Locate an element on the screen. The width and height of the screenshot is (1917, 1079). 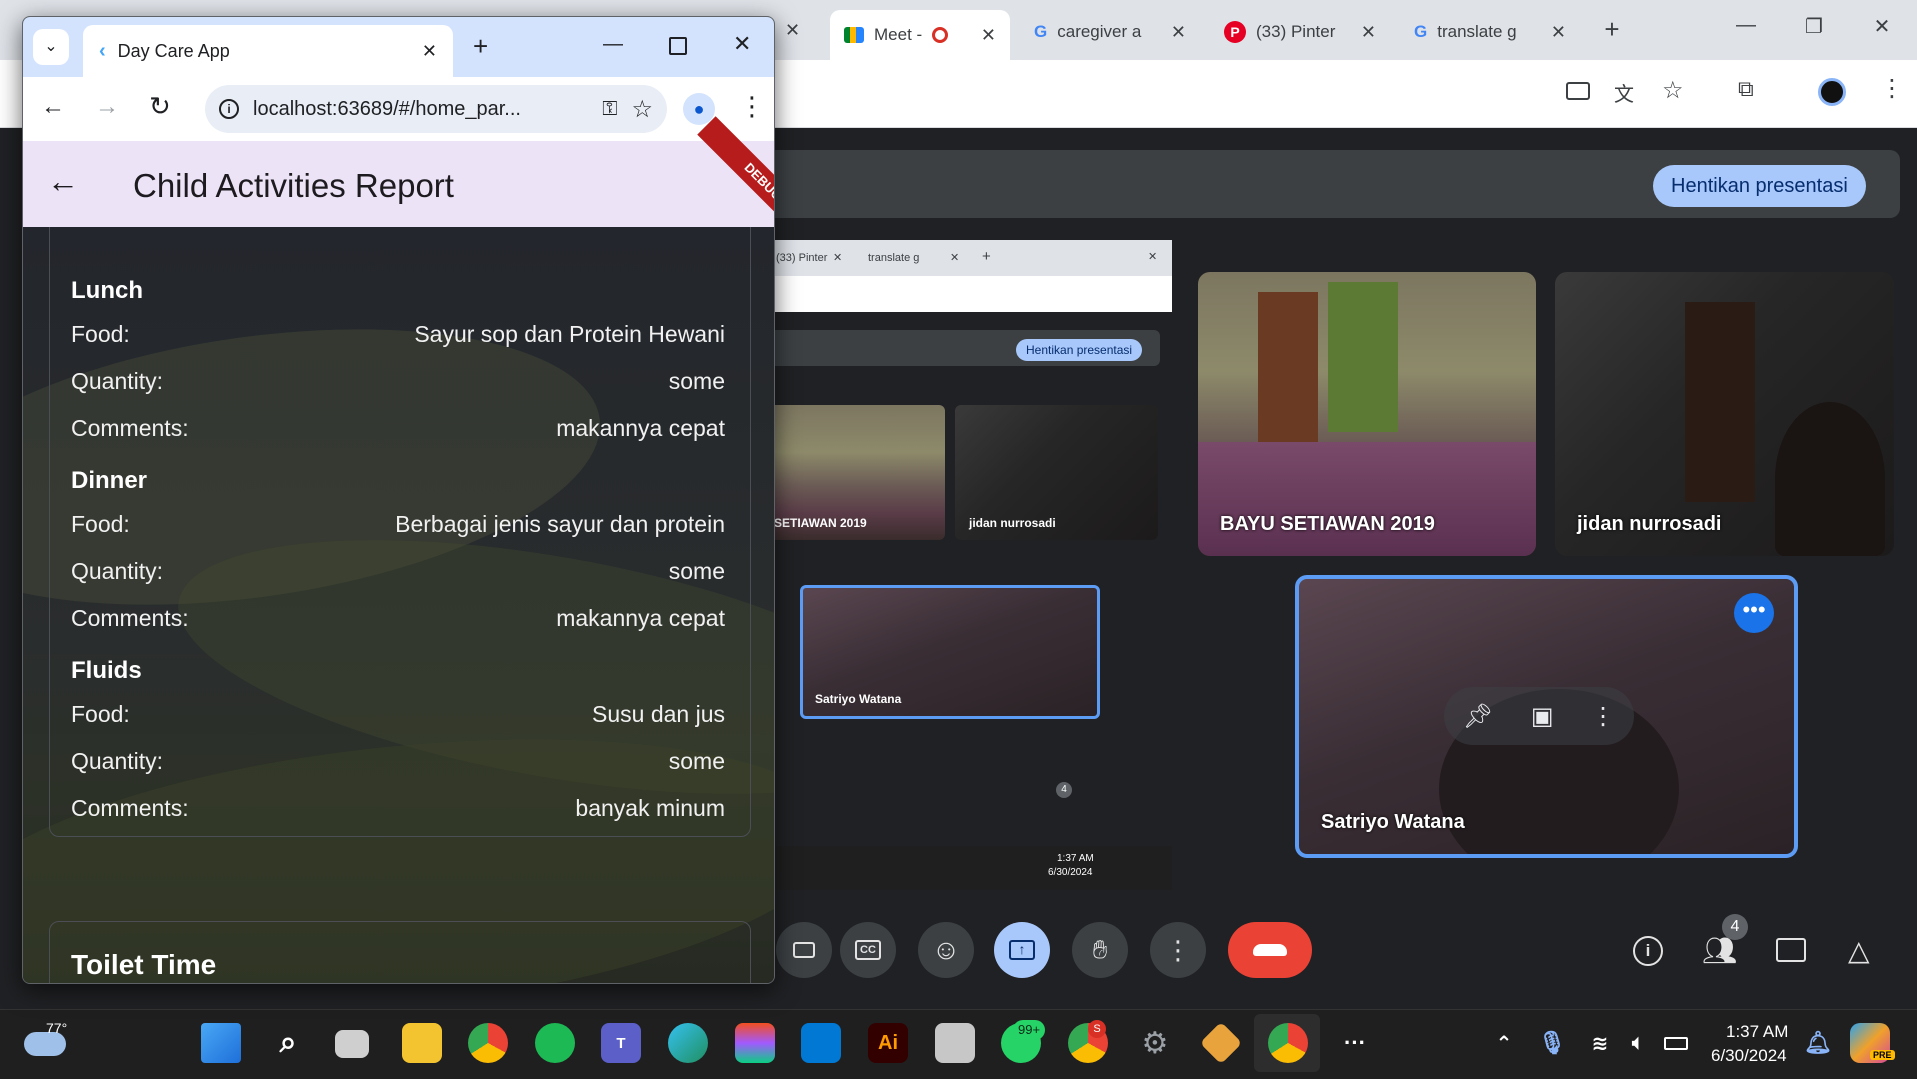
clock-date: 6/30/2024 is located at coordinates (1749, 1056).